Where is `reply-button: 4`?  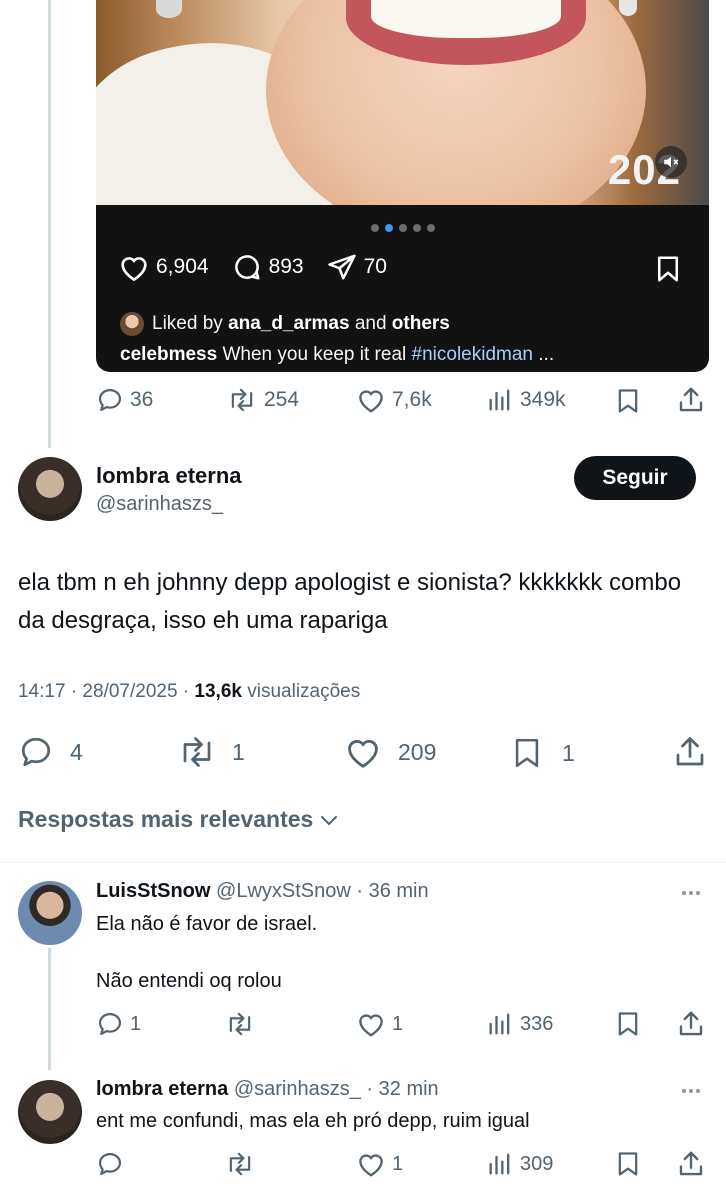
reply-button: 4 is located at coordinates (50, 752).